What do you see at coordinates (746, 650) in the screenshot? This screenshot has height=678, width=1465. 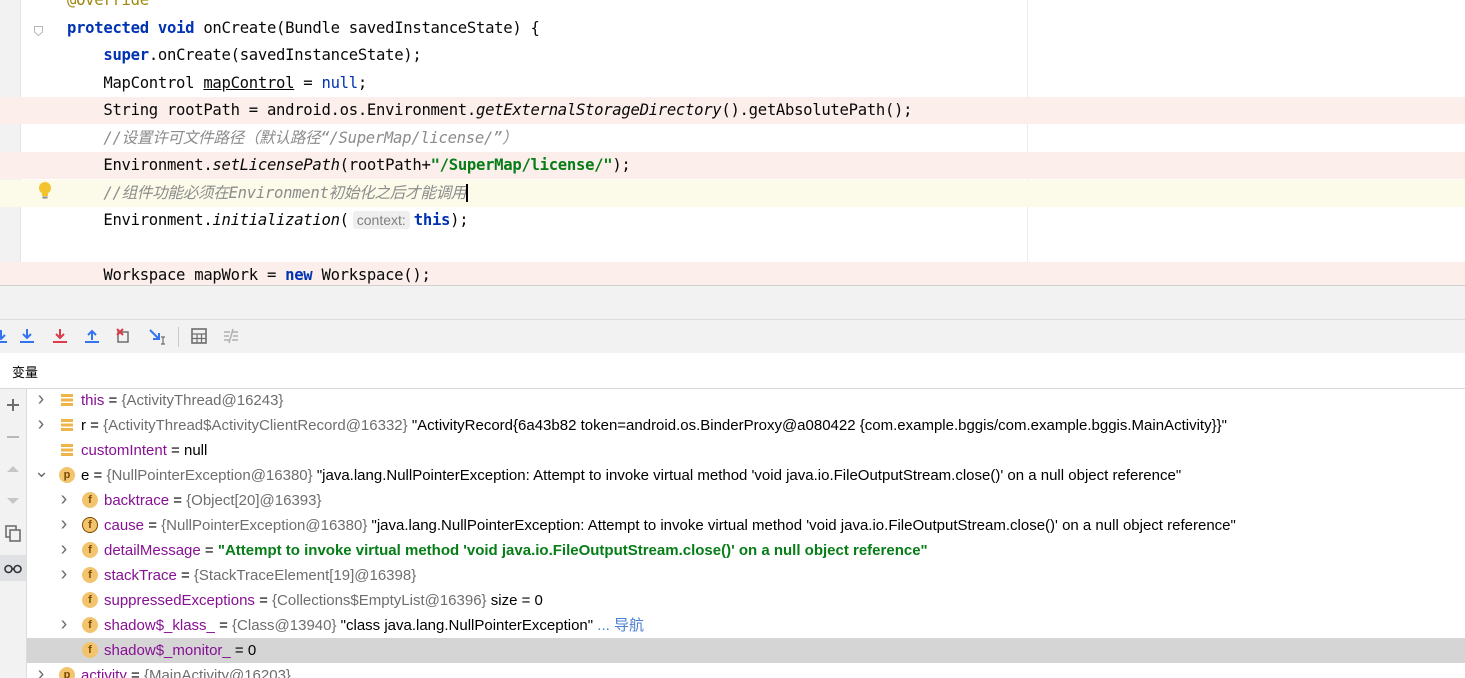 I see `variable-row: f shadow$_monitor_ = 0` at bounding box center [746, 650].